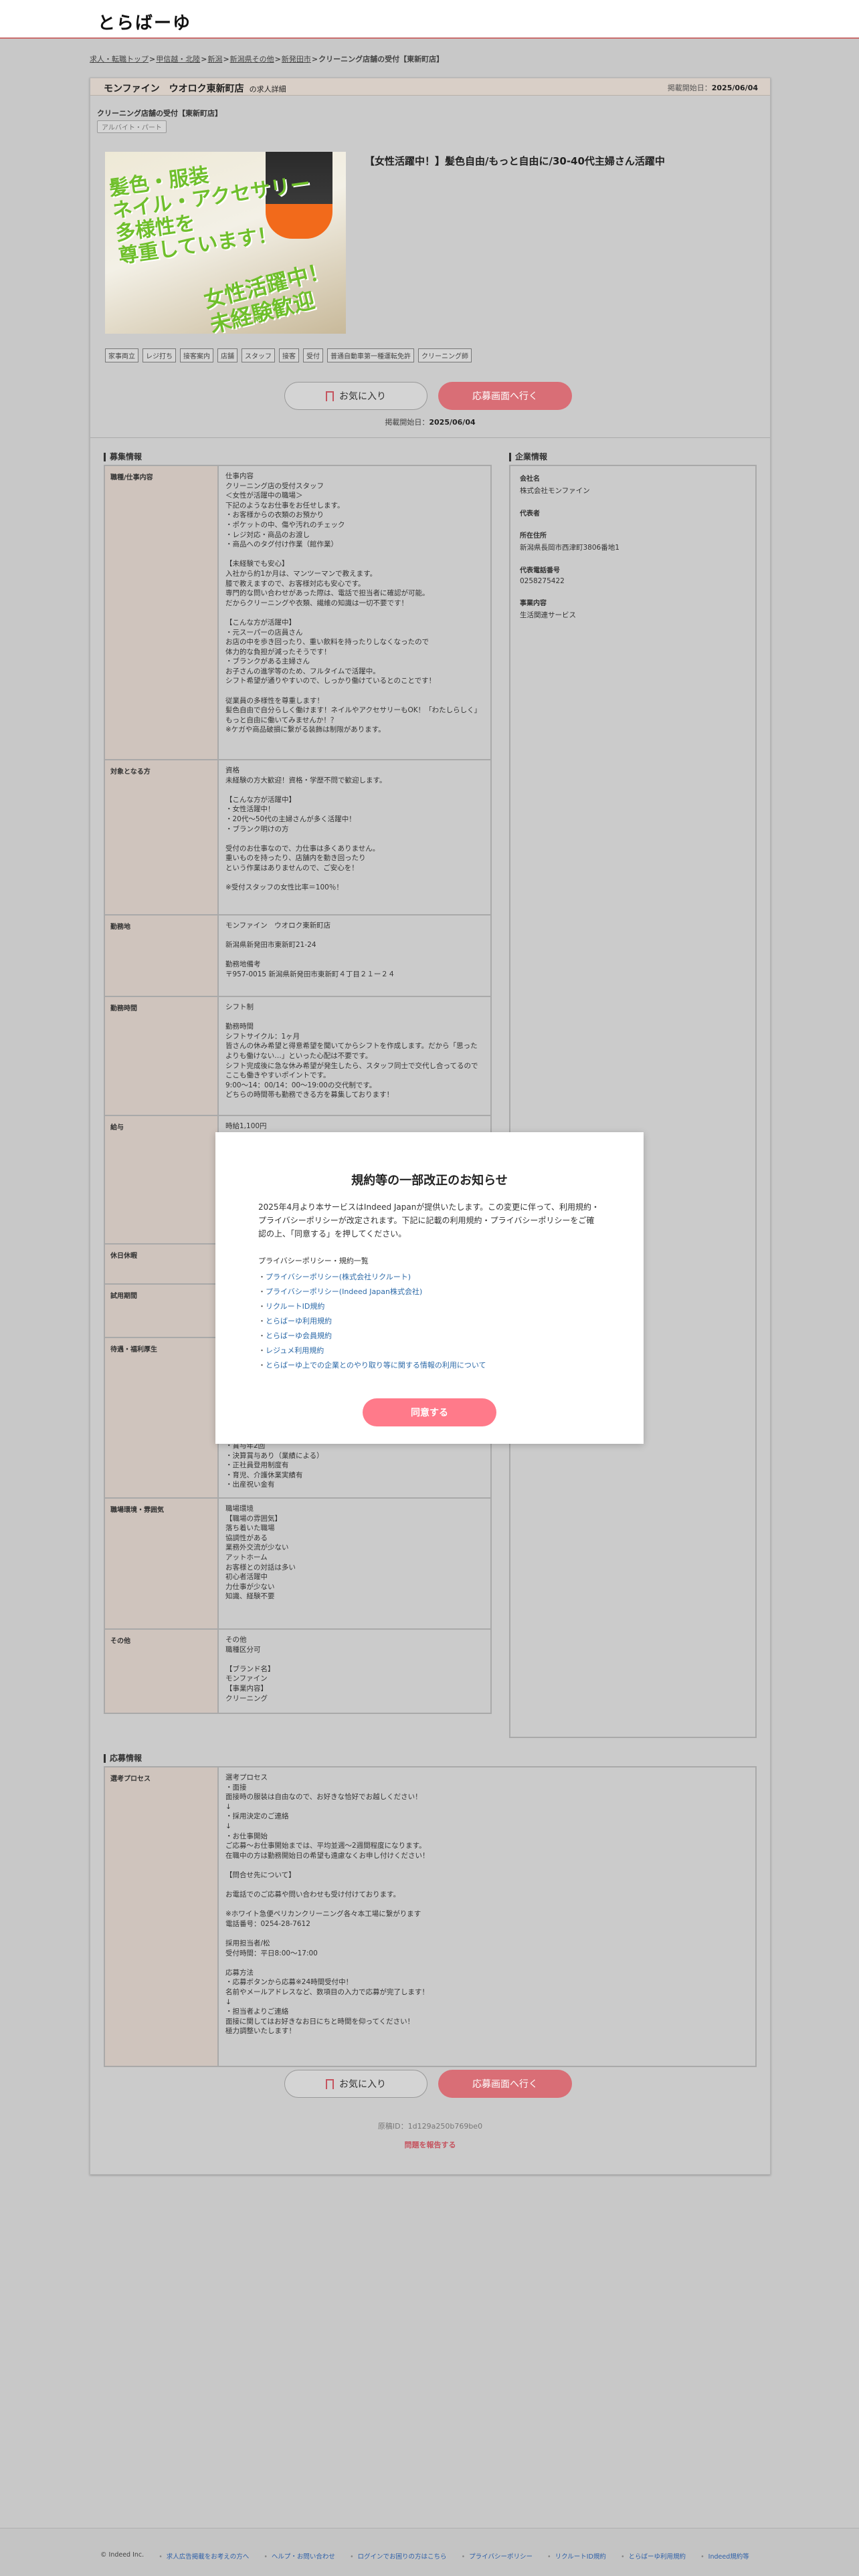  I want to click on modal-policy-link: レジュメ利用規約, so click(372, 1351).